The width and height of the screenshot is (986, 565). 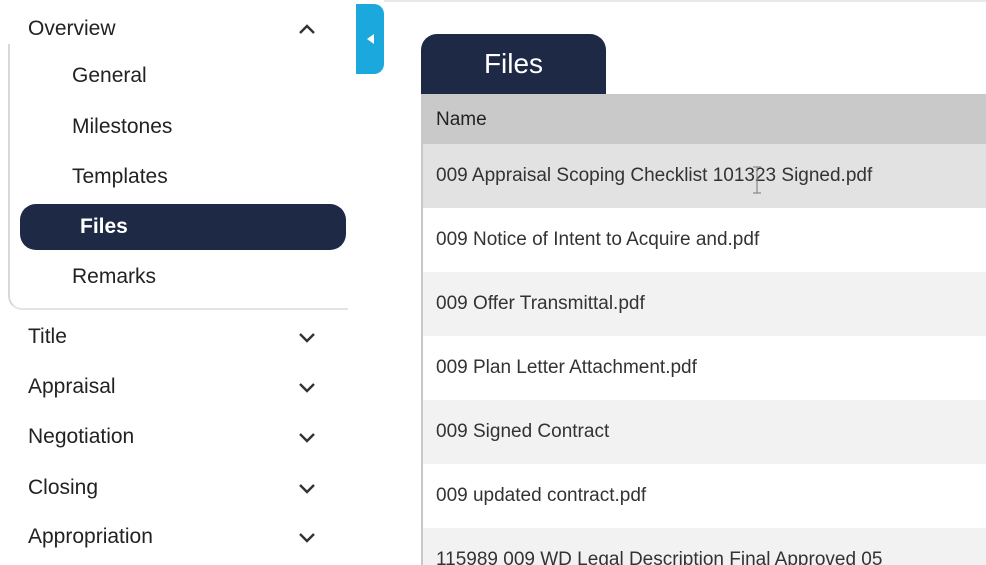 What do you see at coordinates (685, 1) in the screenshot?
I see `top-divider` at bounding box center [685, 1].